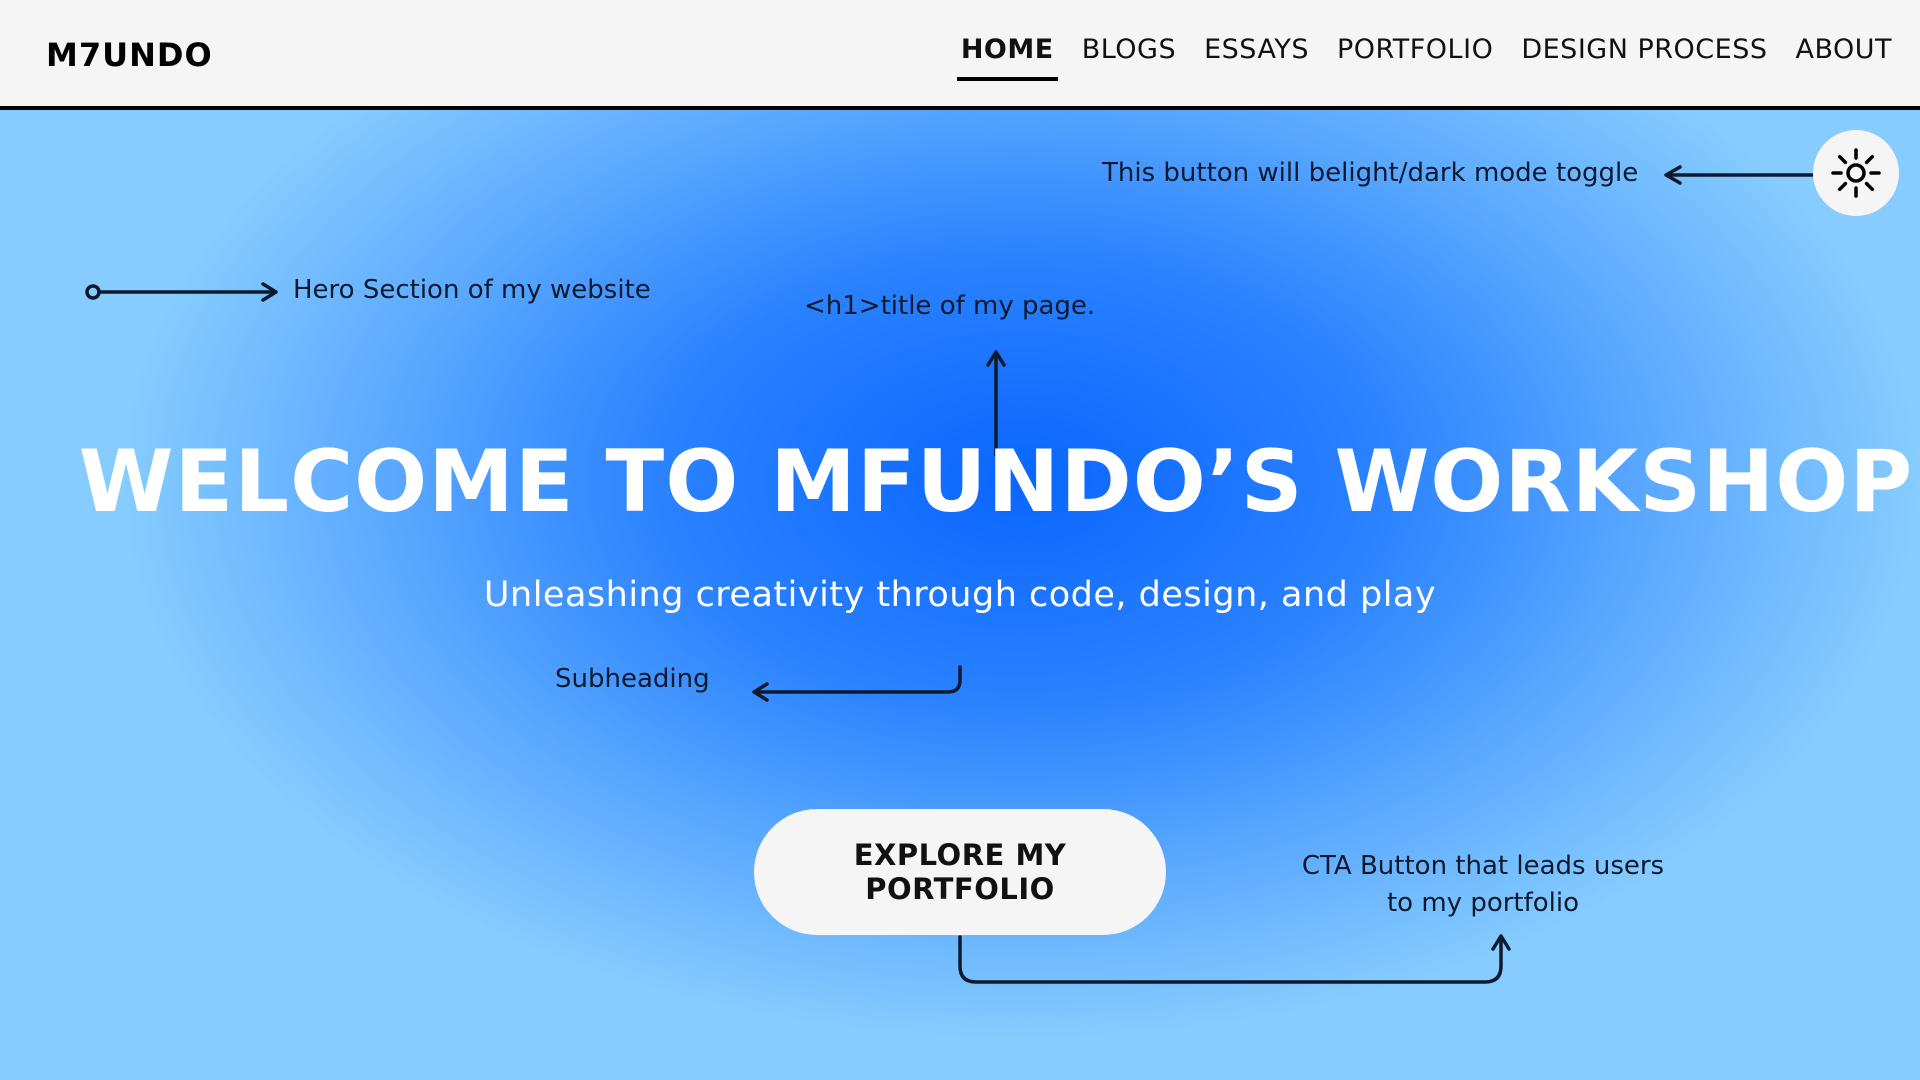  I want to click on site-logo: M7UNDO, so click(129, 55).